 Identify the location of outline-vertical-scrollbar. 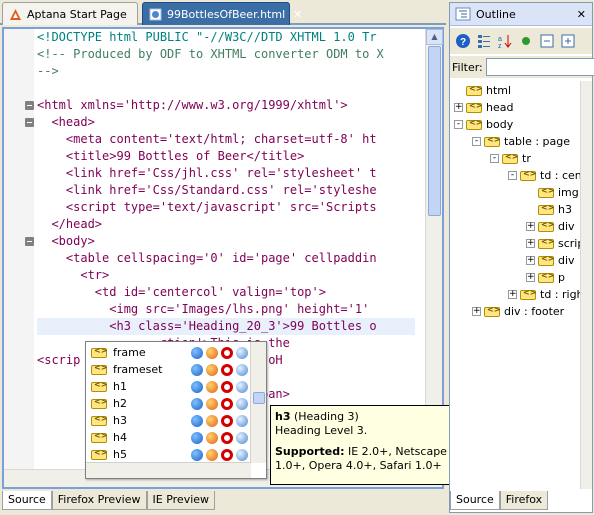
(586, 285).